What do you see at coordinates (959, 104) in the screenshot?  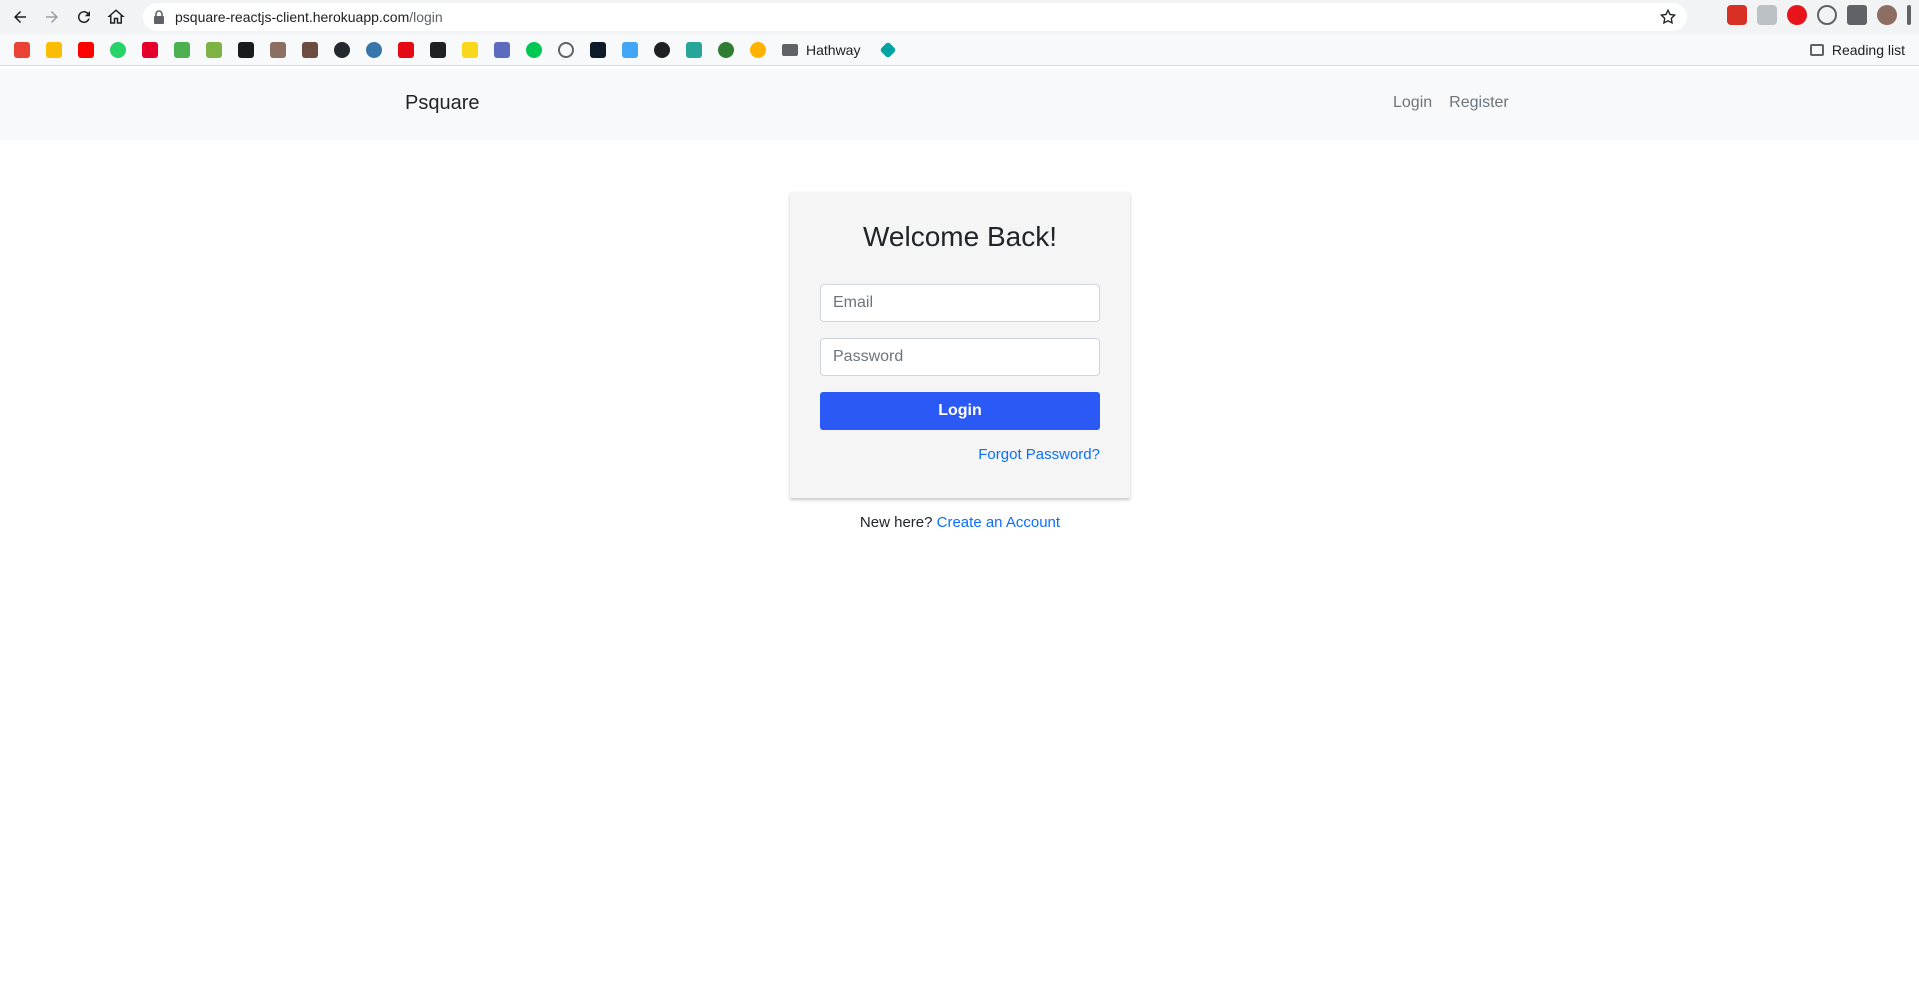 I see `navbar: Psquare Login Register` at bounding box center [959, 104].